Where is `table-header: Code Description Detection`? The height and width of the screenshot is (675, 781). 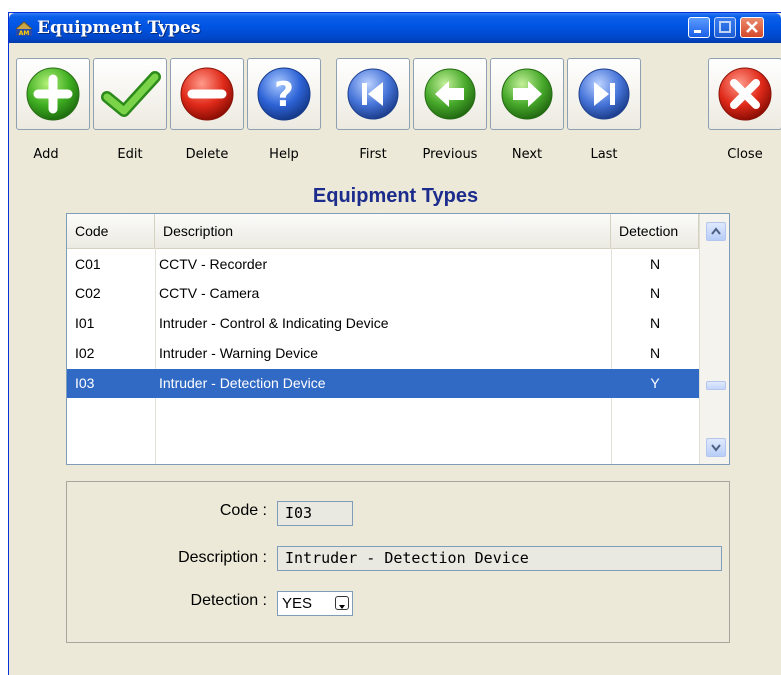 table-header: Code Description Detection is located at coordinates (383, 231).